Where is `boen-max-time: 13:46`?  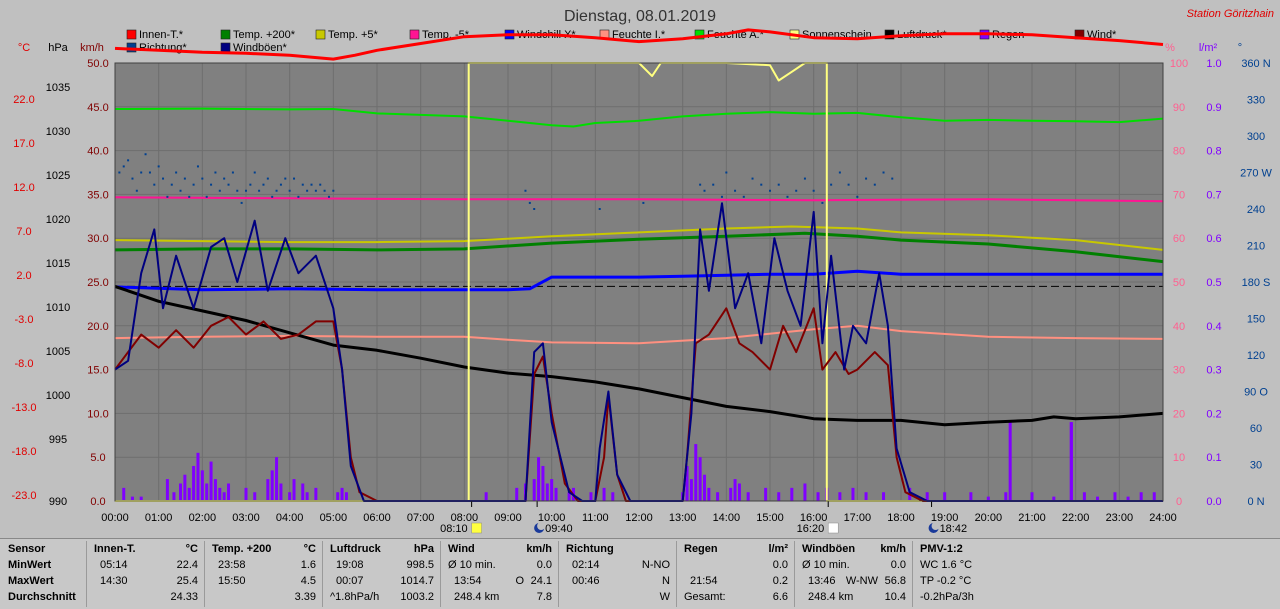
boen-max-time: 13:46 is located at coordinates (822, 581).